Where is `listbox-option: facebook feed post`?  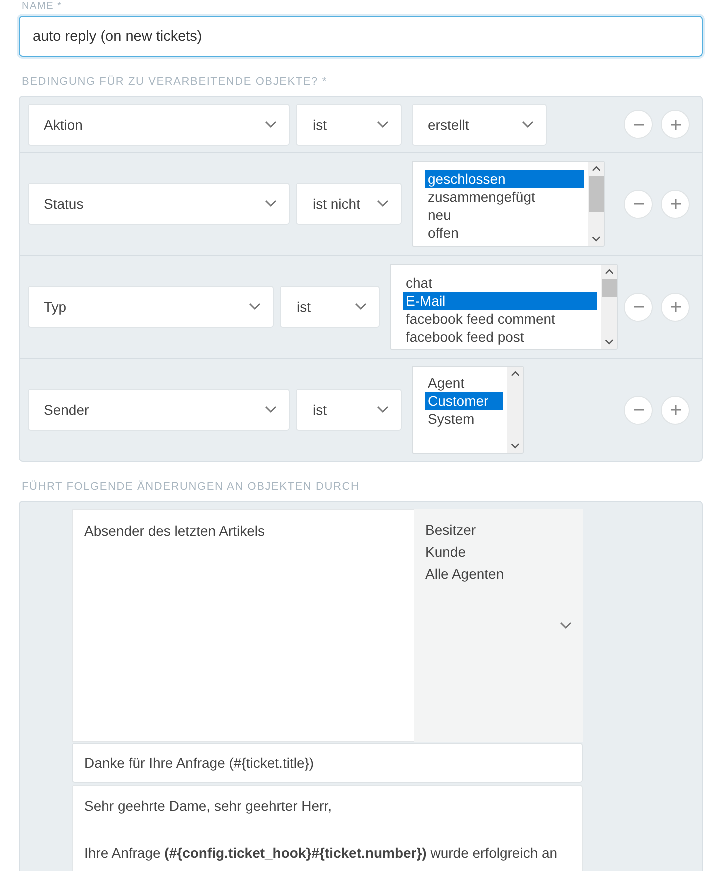 listbox-option: facebook feed post is located at coordinates (500, 337).